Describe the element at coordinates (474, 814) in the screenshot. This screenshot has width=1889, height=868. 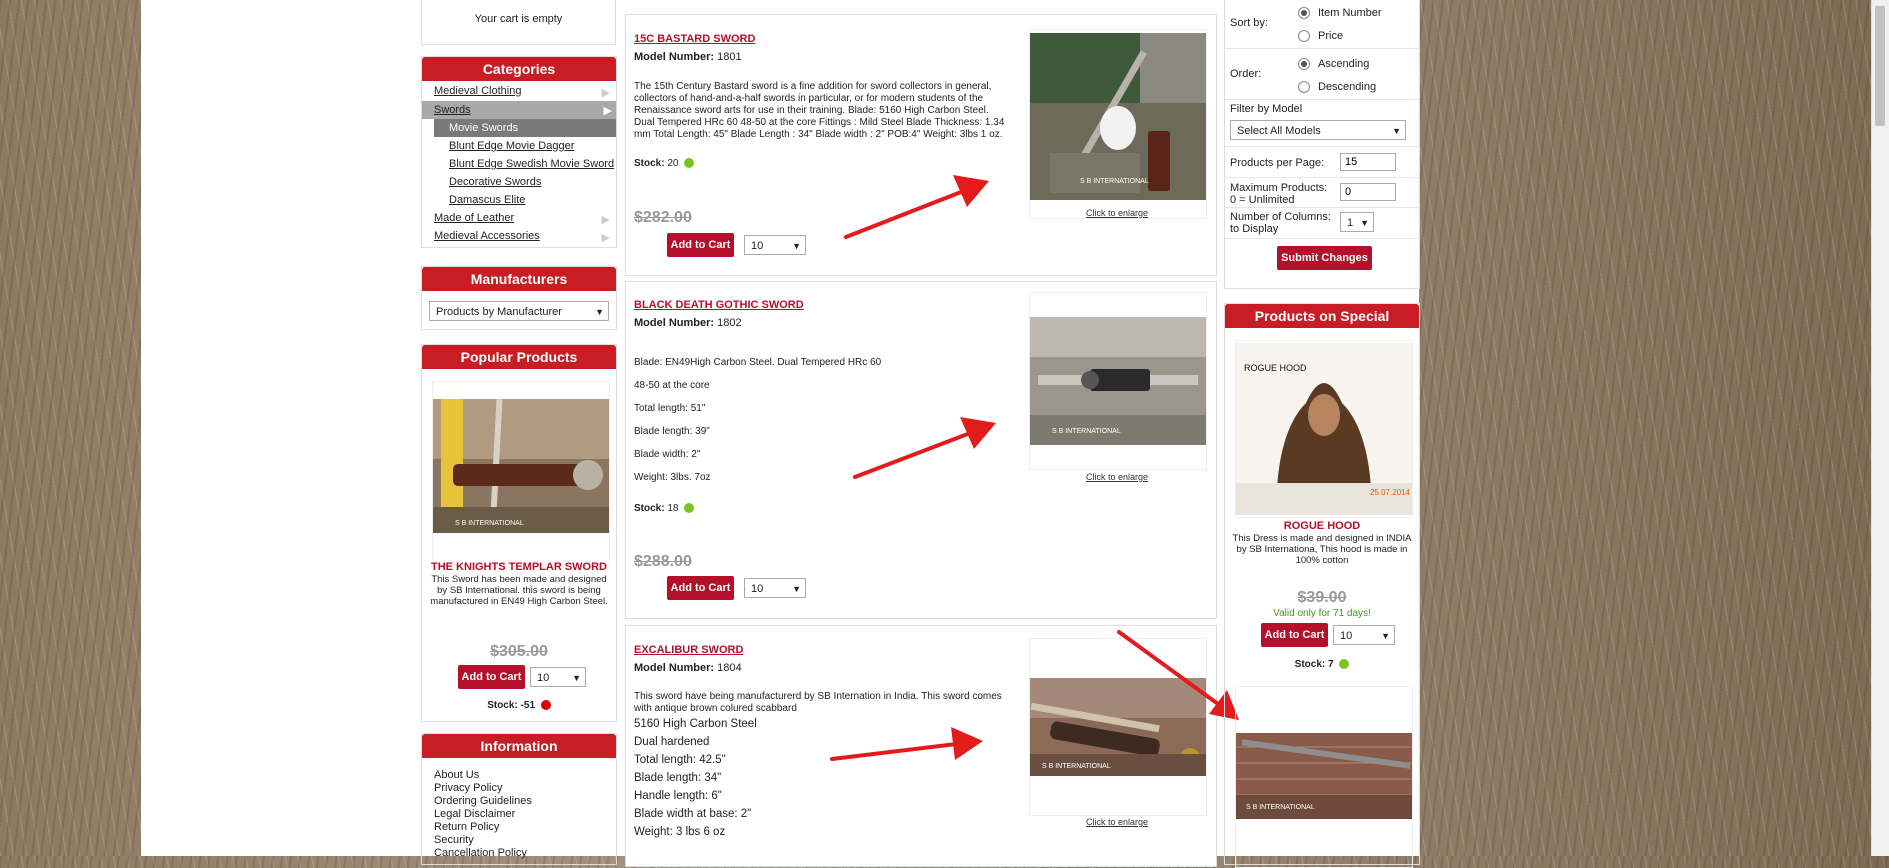
I see `info-link: Legal Disclaimer` at that location.